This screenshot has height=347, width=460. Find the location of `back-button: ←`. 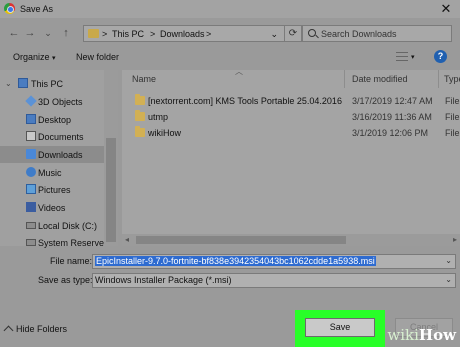

back-button: ← is located at coordinates (14, 33).